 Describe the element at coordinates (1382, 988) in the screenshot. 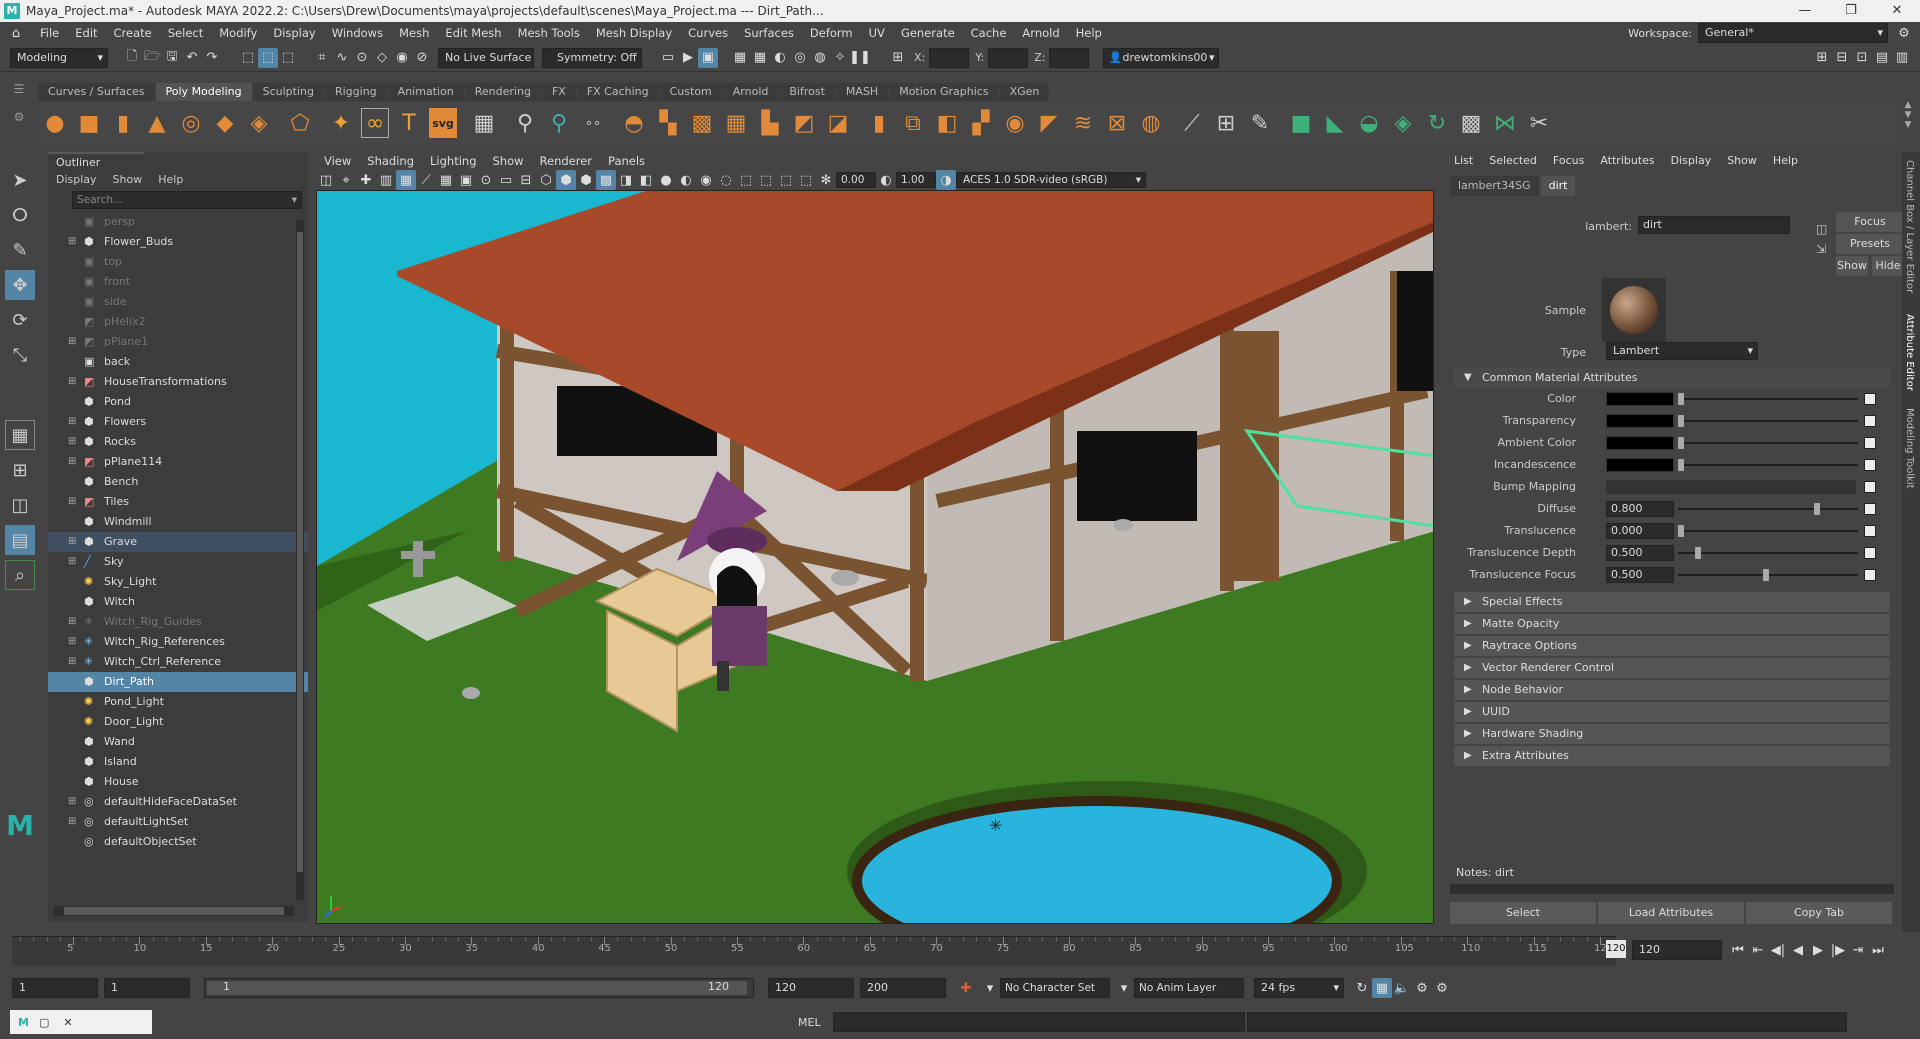

I see `cache-icon: ▦` at that location.